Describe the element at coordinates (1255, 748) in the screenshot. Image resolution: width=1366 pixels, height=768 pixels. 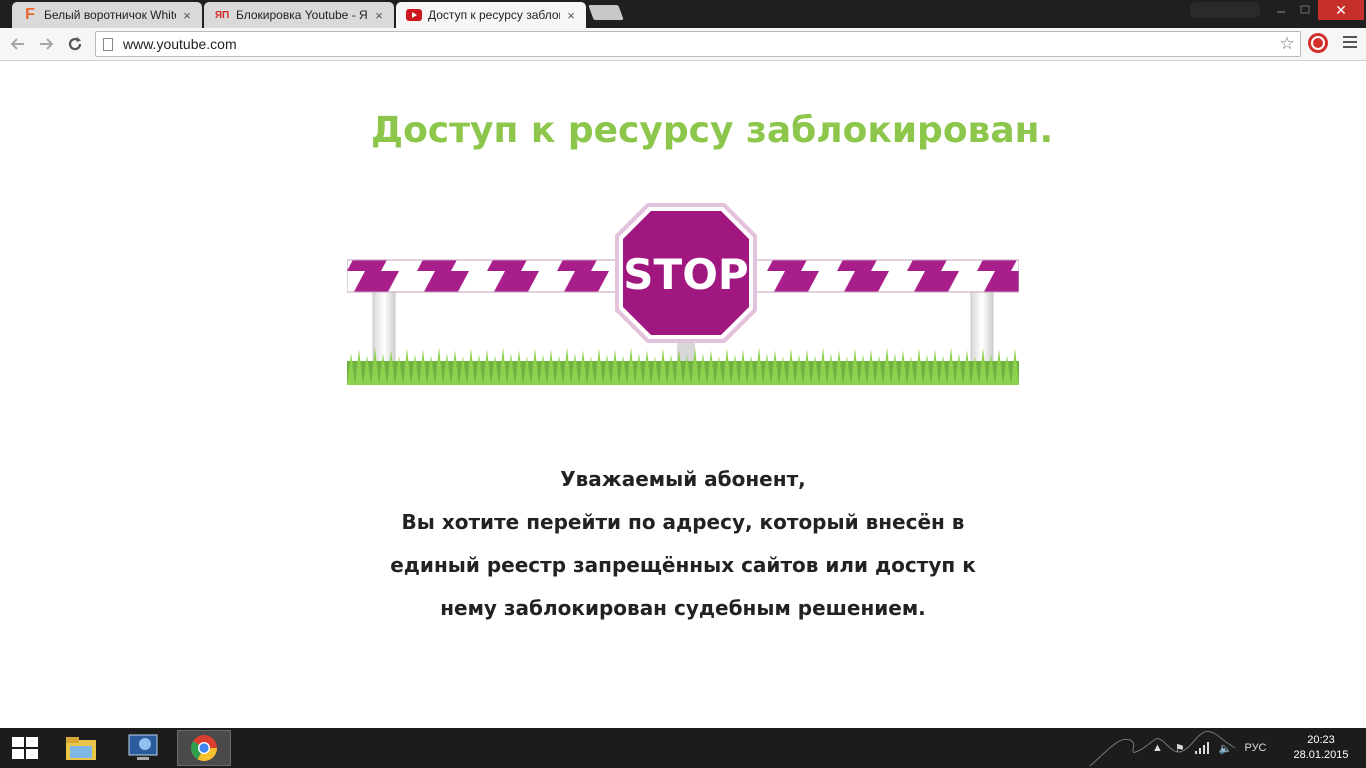
I see `language-indicator: РУС` at that location.